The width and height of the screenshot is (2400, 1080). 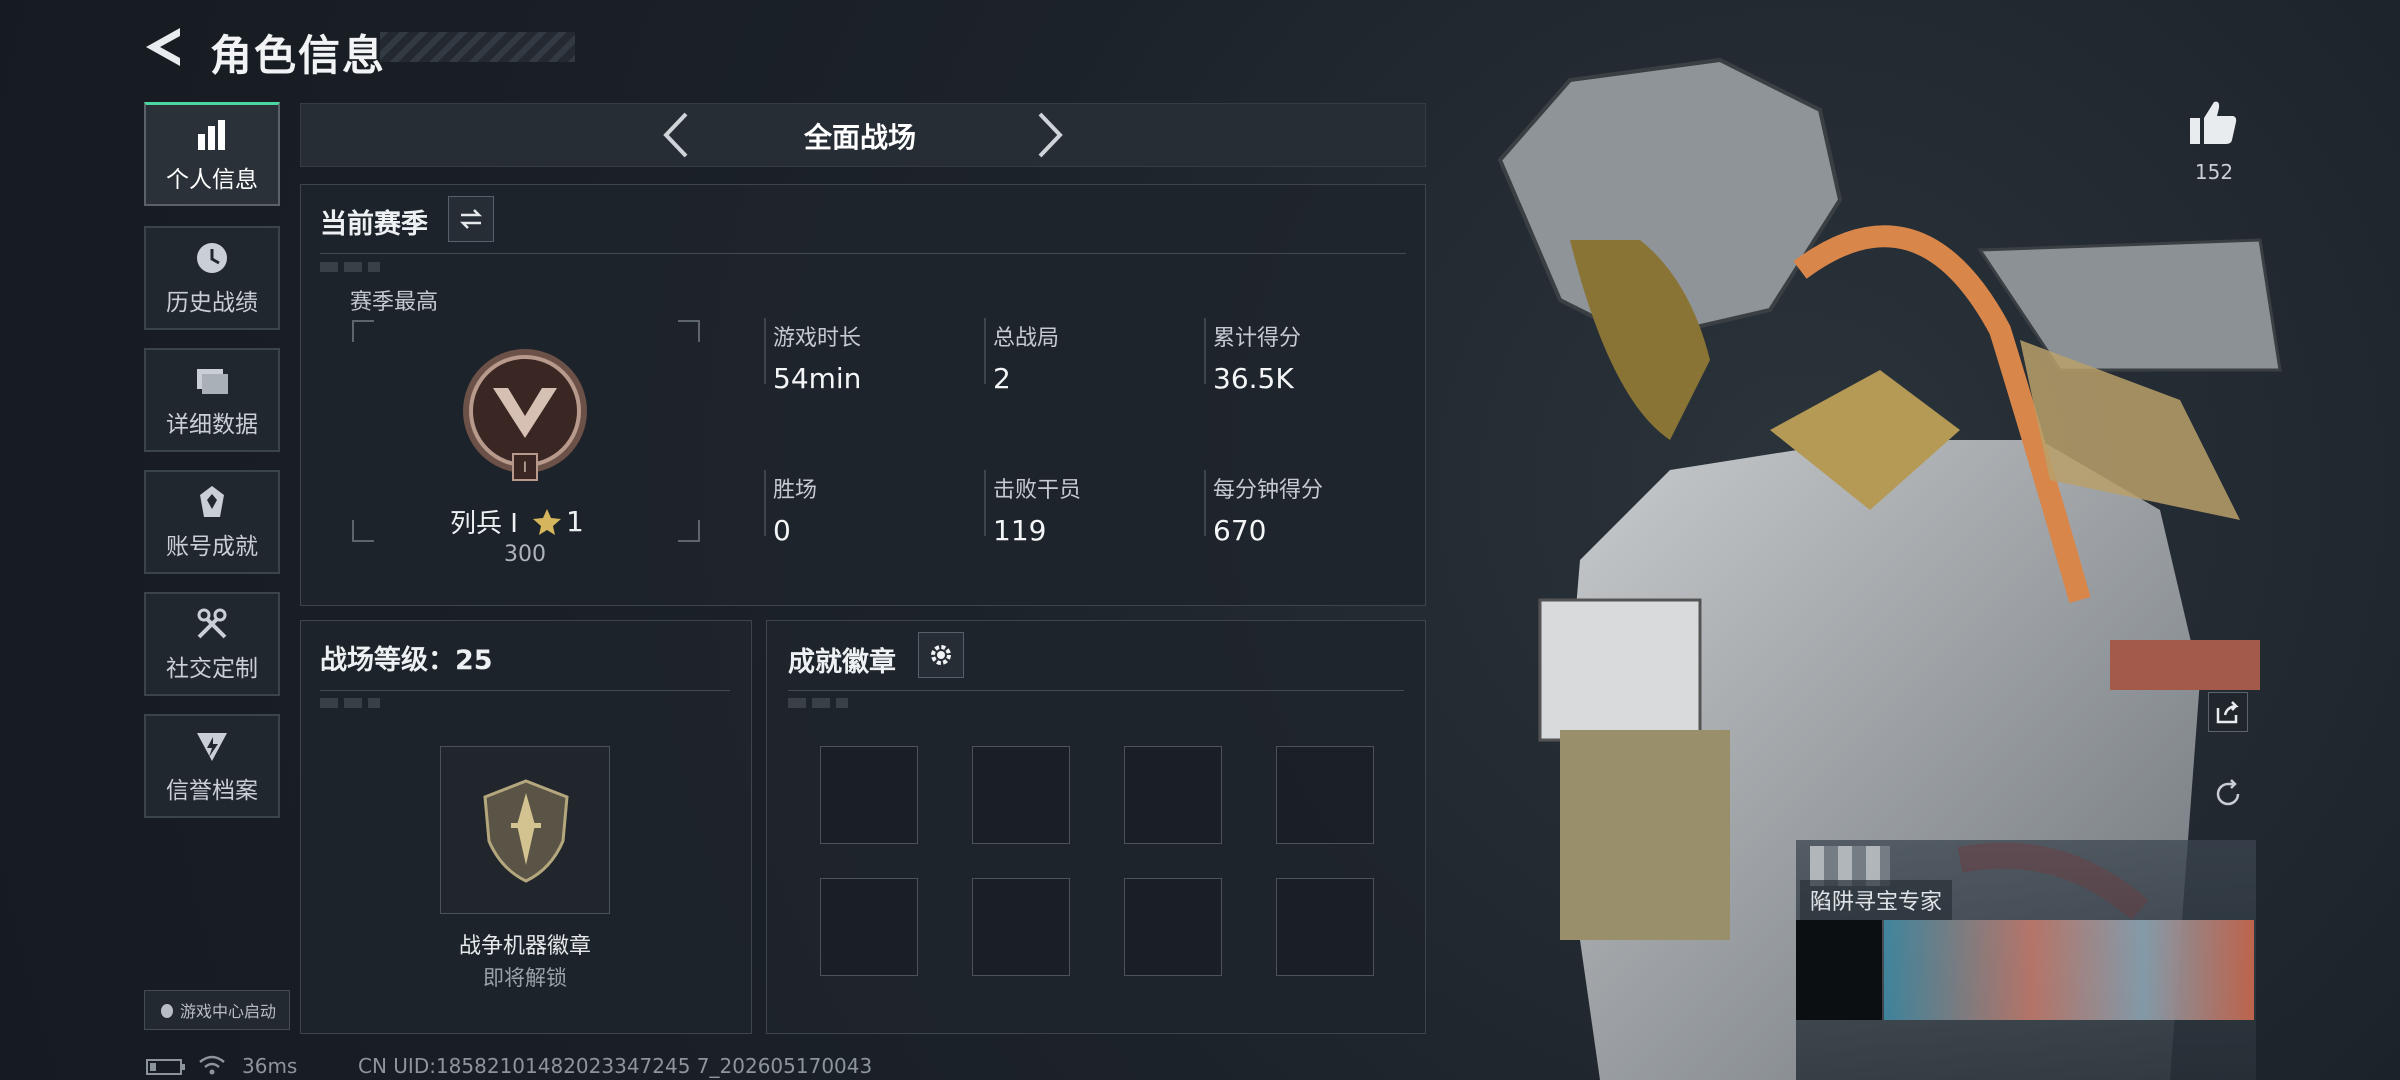 I want to click on stat-value-wins: 0, so click(x=782, y=530).